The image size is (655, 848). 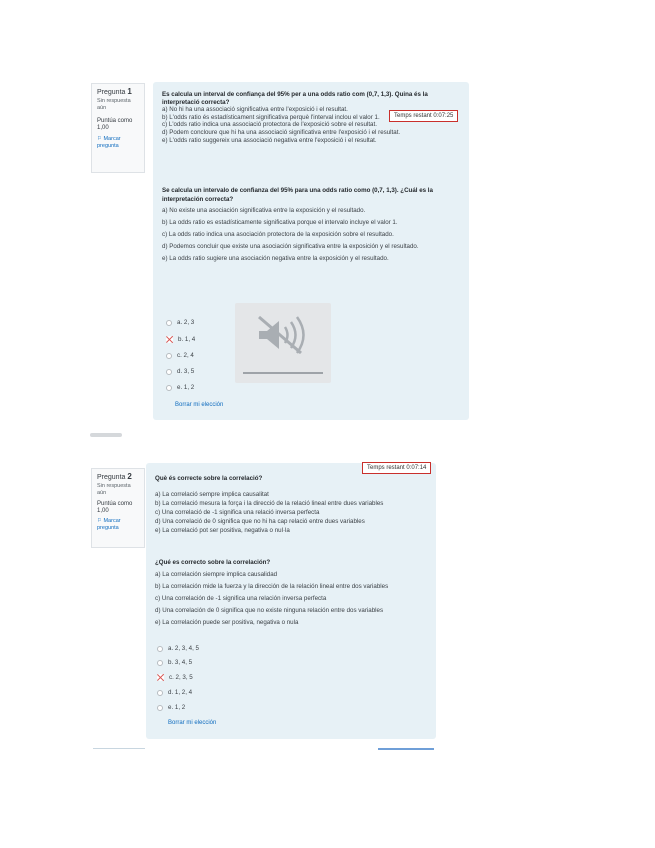 I want to click on answer-option-b: b. 1, 4, so click(x=180, y=339).